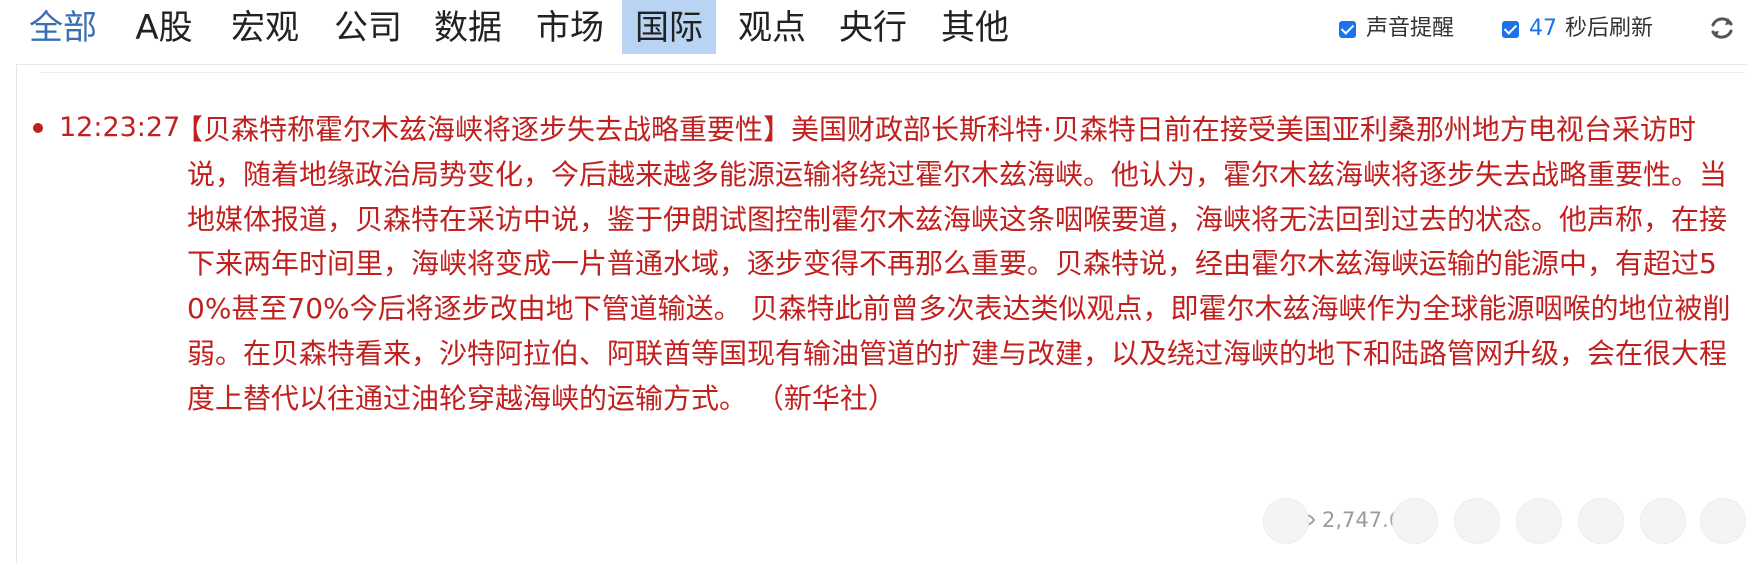 This screenshot has height=563, width=1764. Describe the element at coordinates (468, 27) in the screenshot. I see `tab-data: 数据` at that location.